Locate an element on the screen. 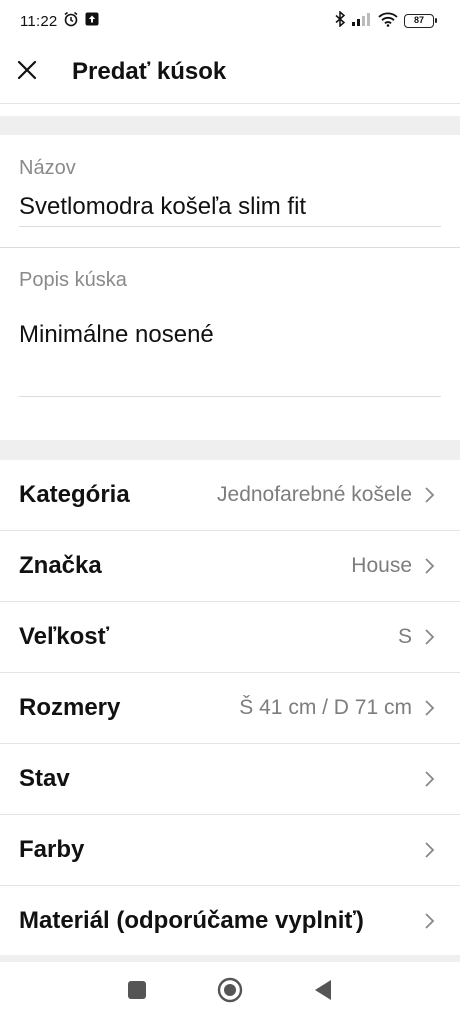  option-label: Značka is located at coordinates (60, 565).